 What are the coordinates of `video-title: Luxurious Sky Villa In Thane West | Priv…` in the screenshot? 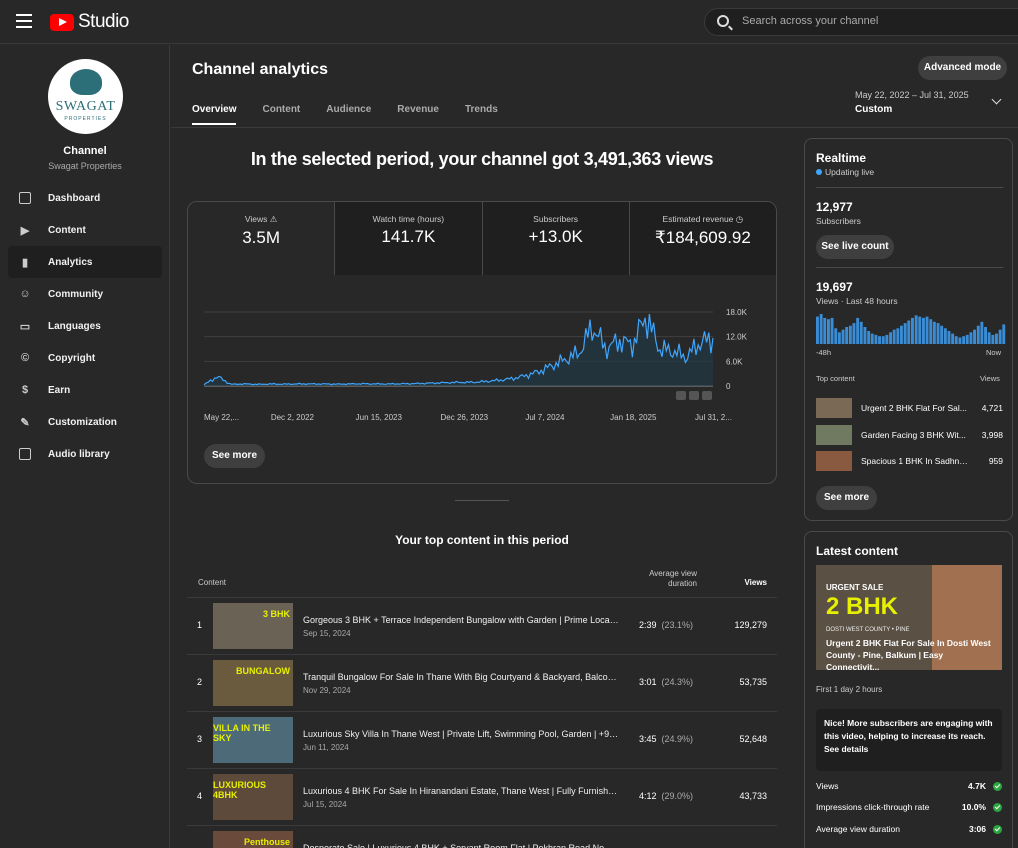 It's located at (462, 734).